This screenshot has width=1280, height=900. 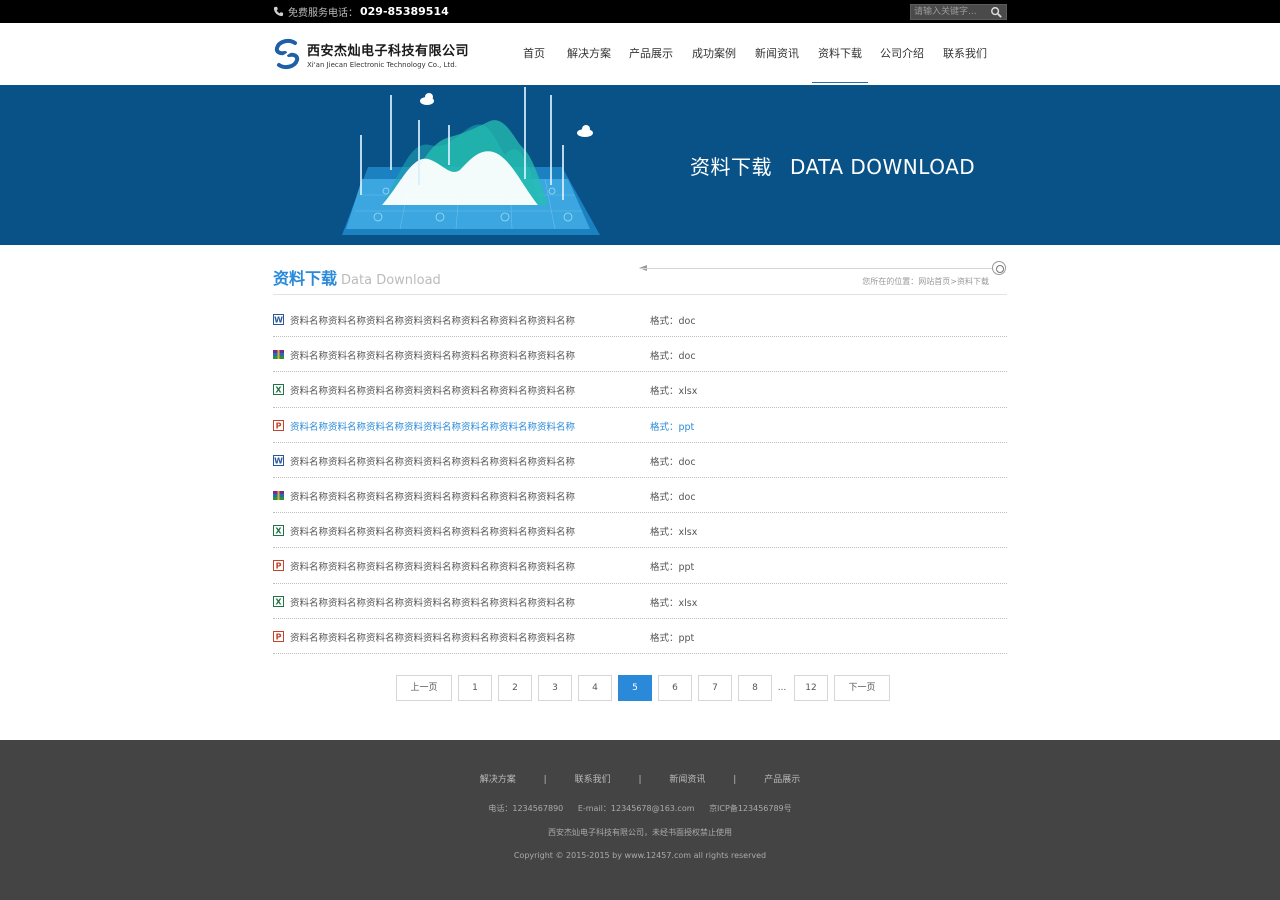 I want to click on phone-number: 029-85389514, so click(x=404, y=11).